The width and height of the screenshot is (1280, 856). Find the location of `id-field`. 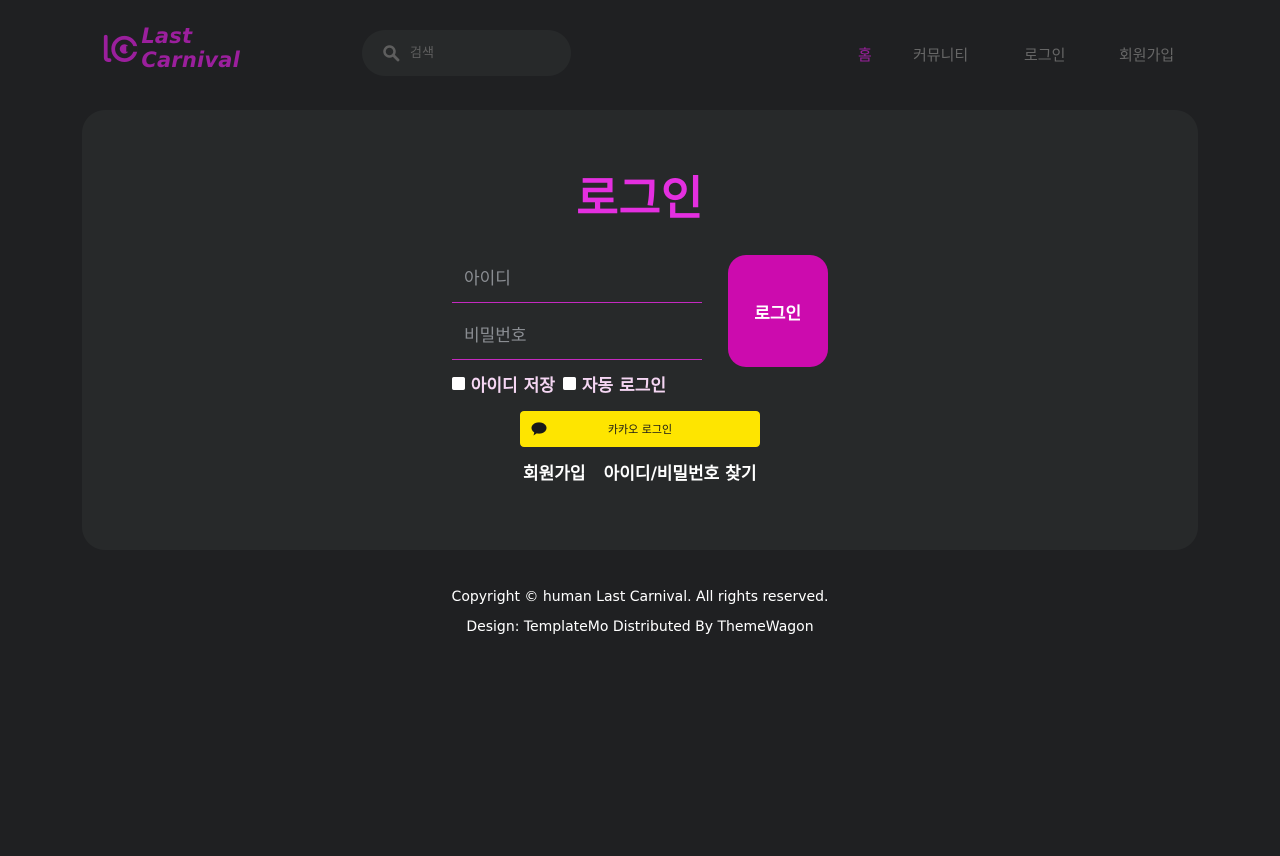

id-field is located at coordinates (577, 279).